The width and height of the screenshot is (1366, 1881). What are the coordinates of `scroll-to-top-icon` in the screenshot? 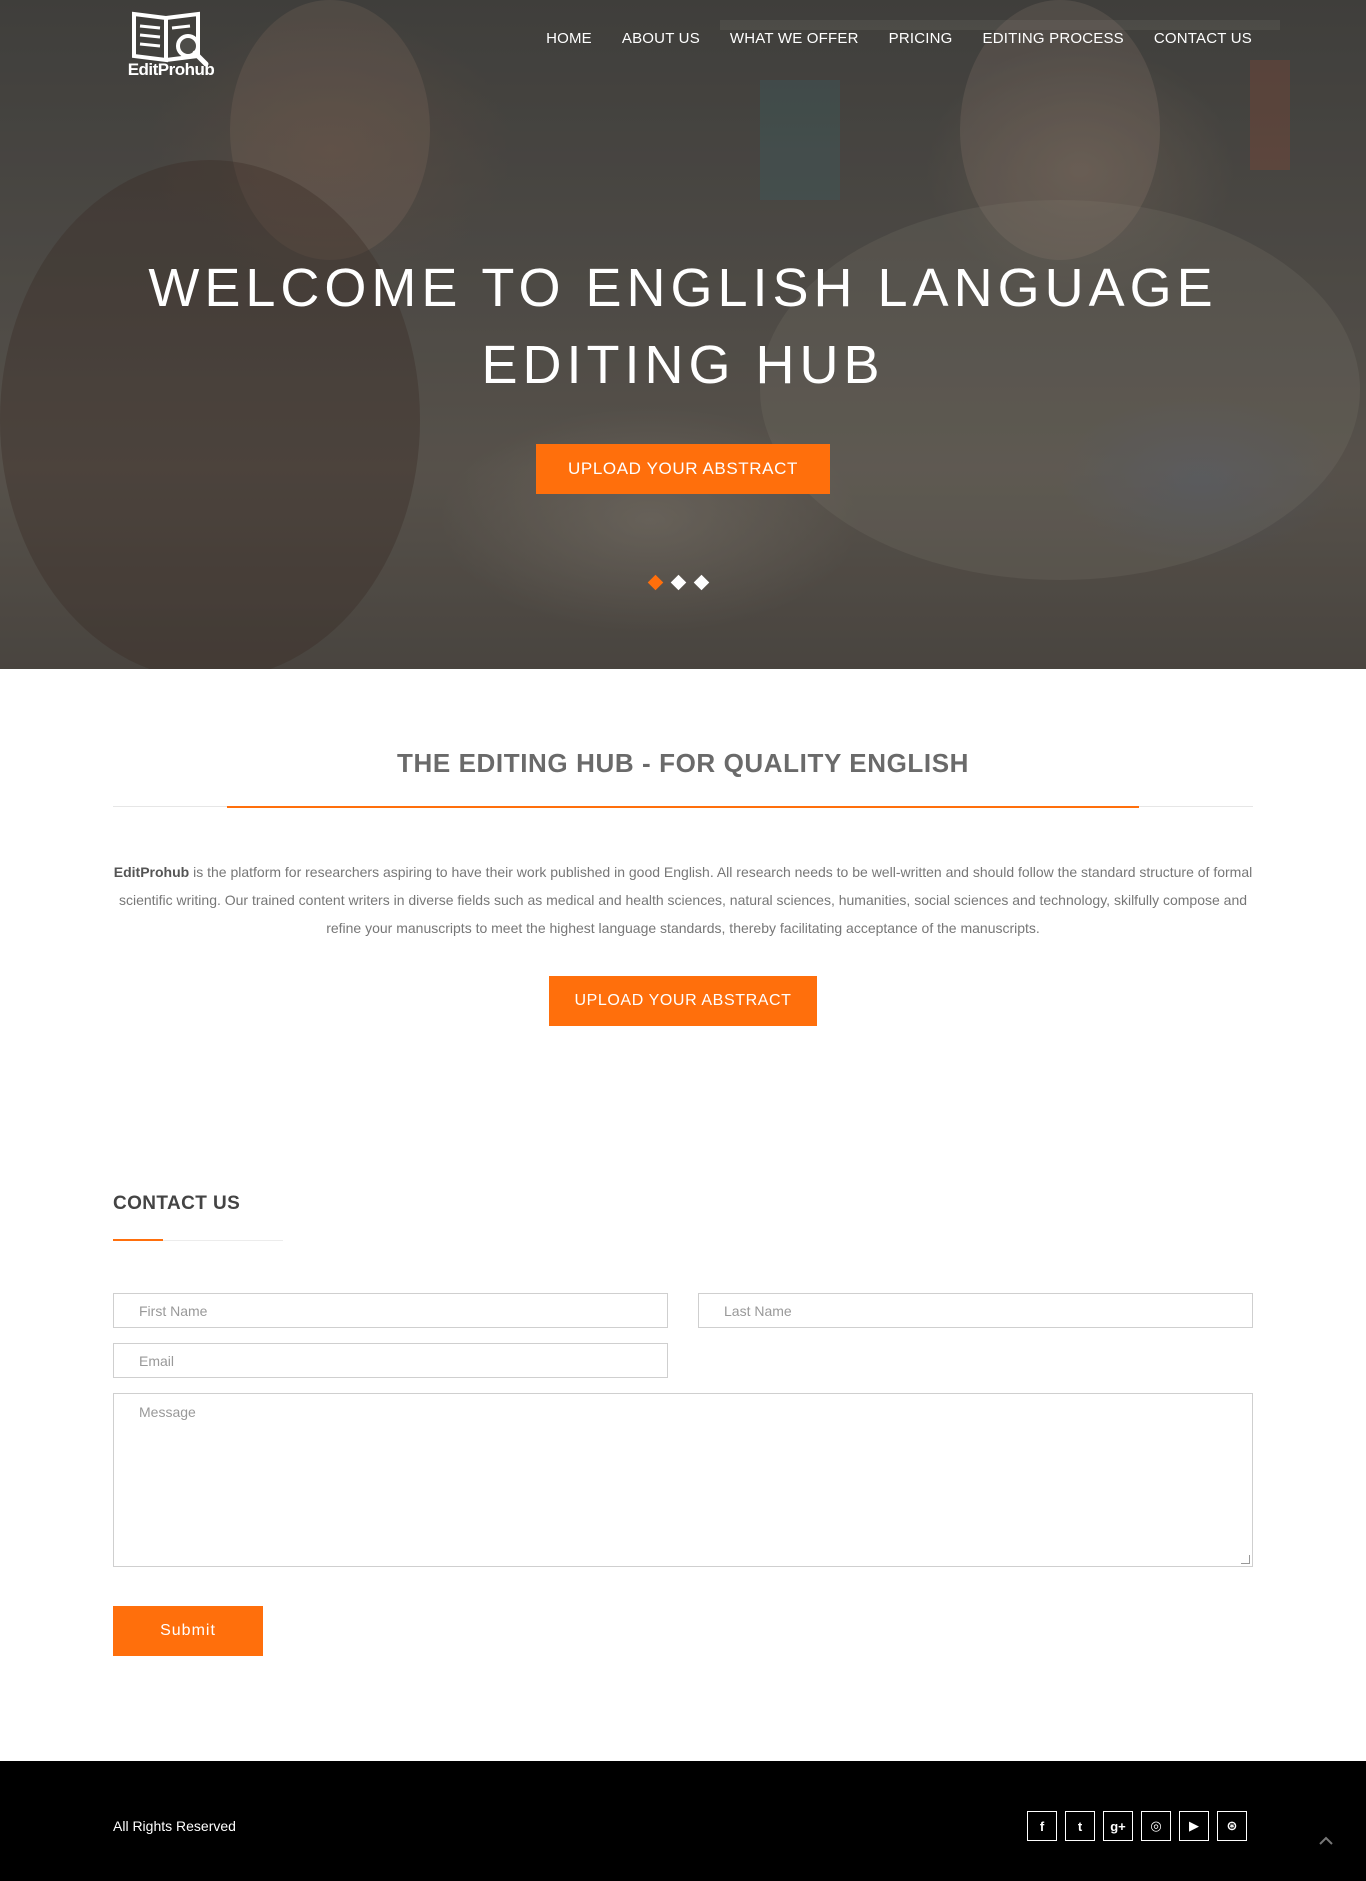 It's located at (1326, 1840).